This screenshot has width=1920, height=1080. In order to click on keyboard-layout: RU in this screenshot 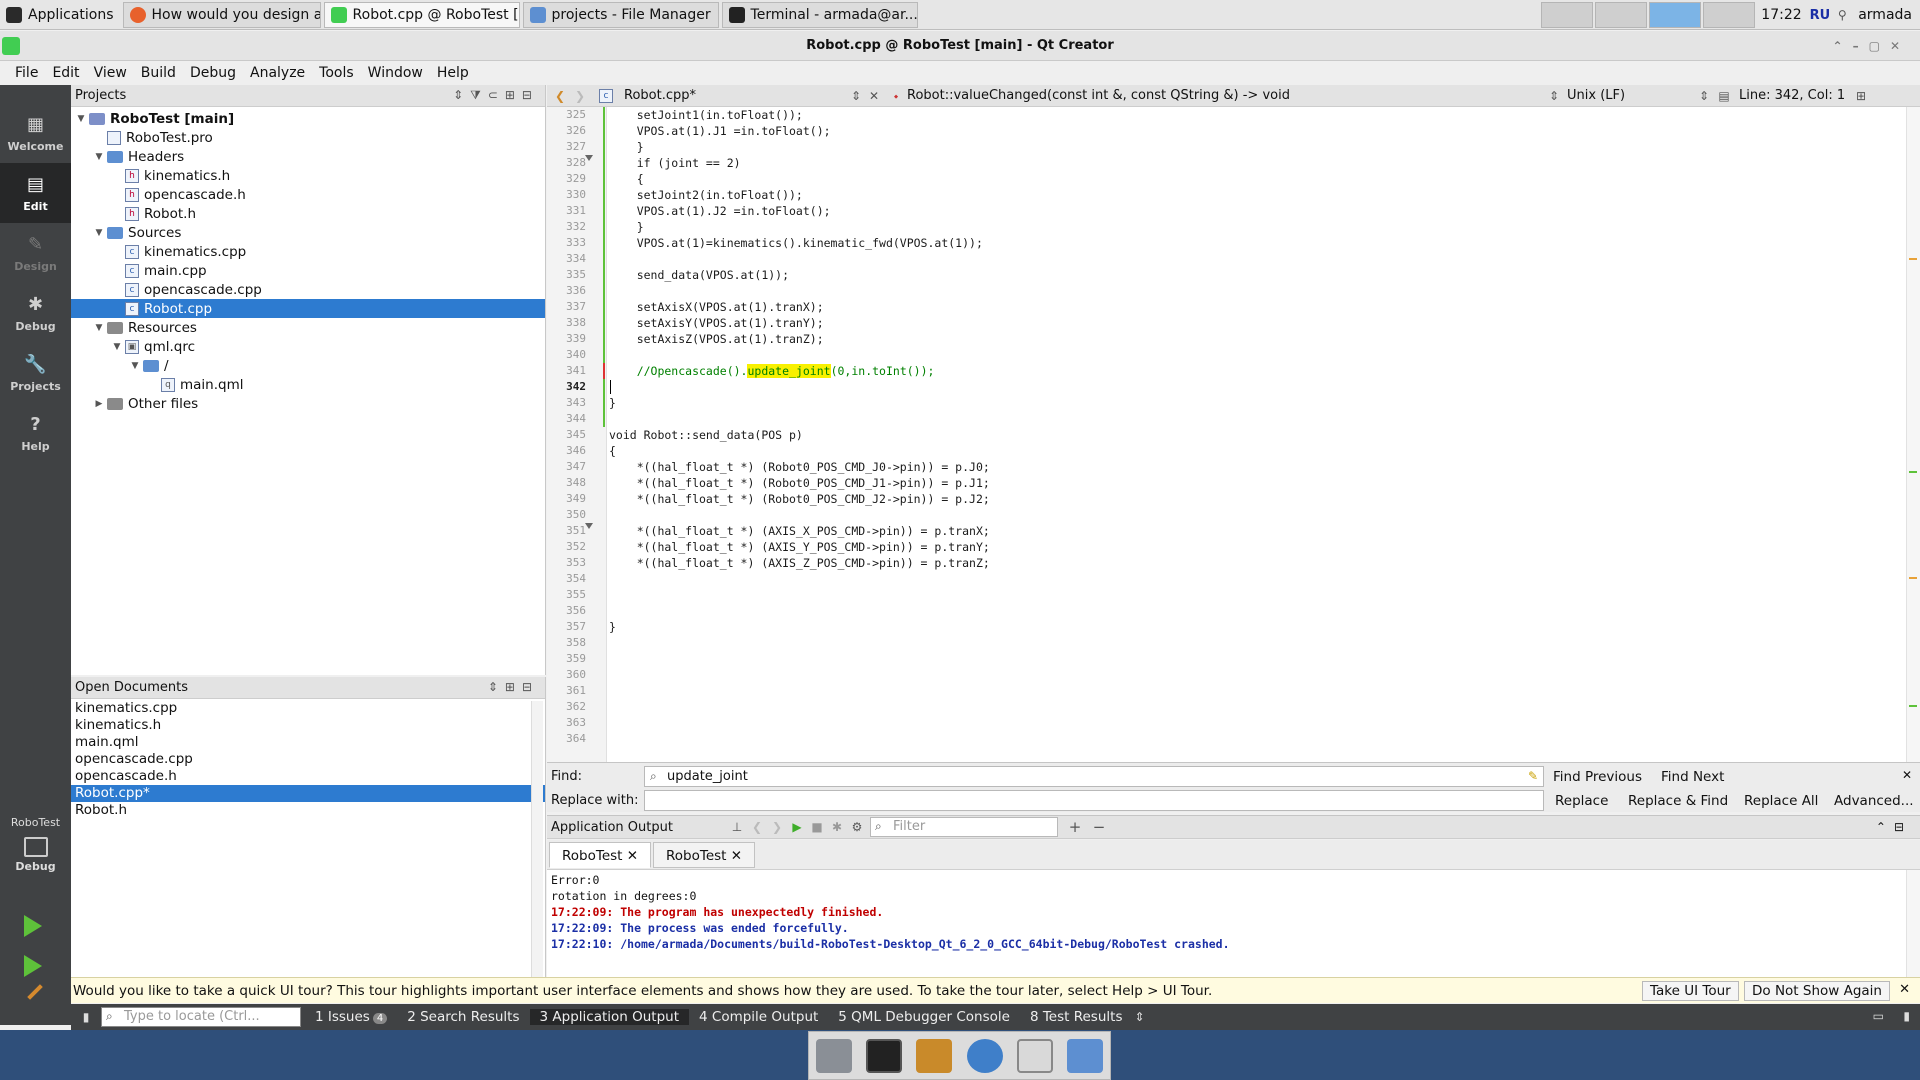, I will do `click(1820, 15)`.